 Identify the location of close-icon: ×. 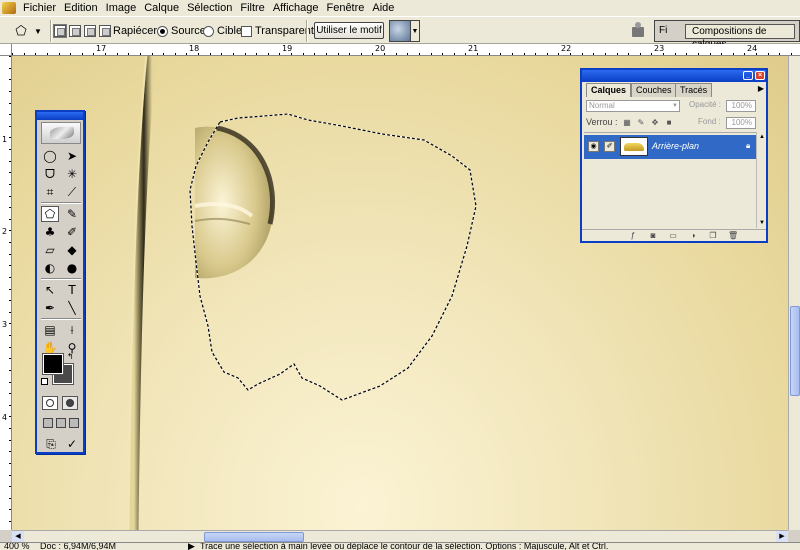
(760, 75).